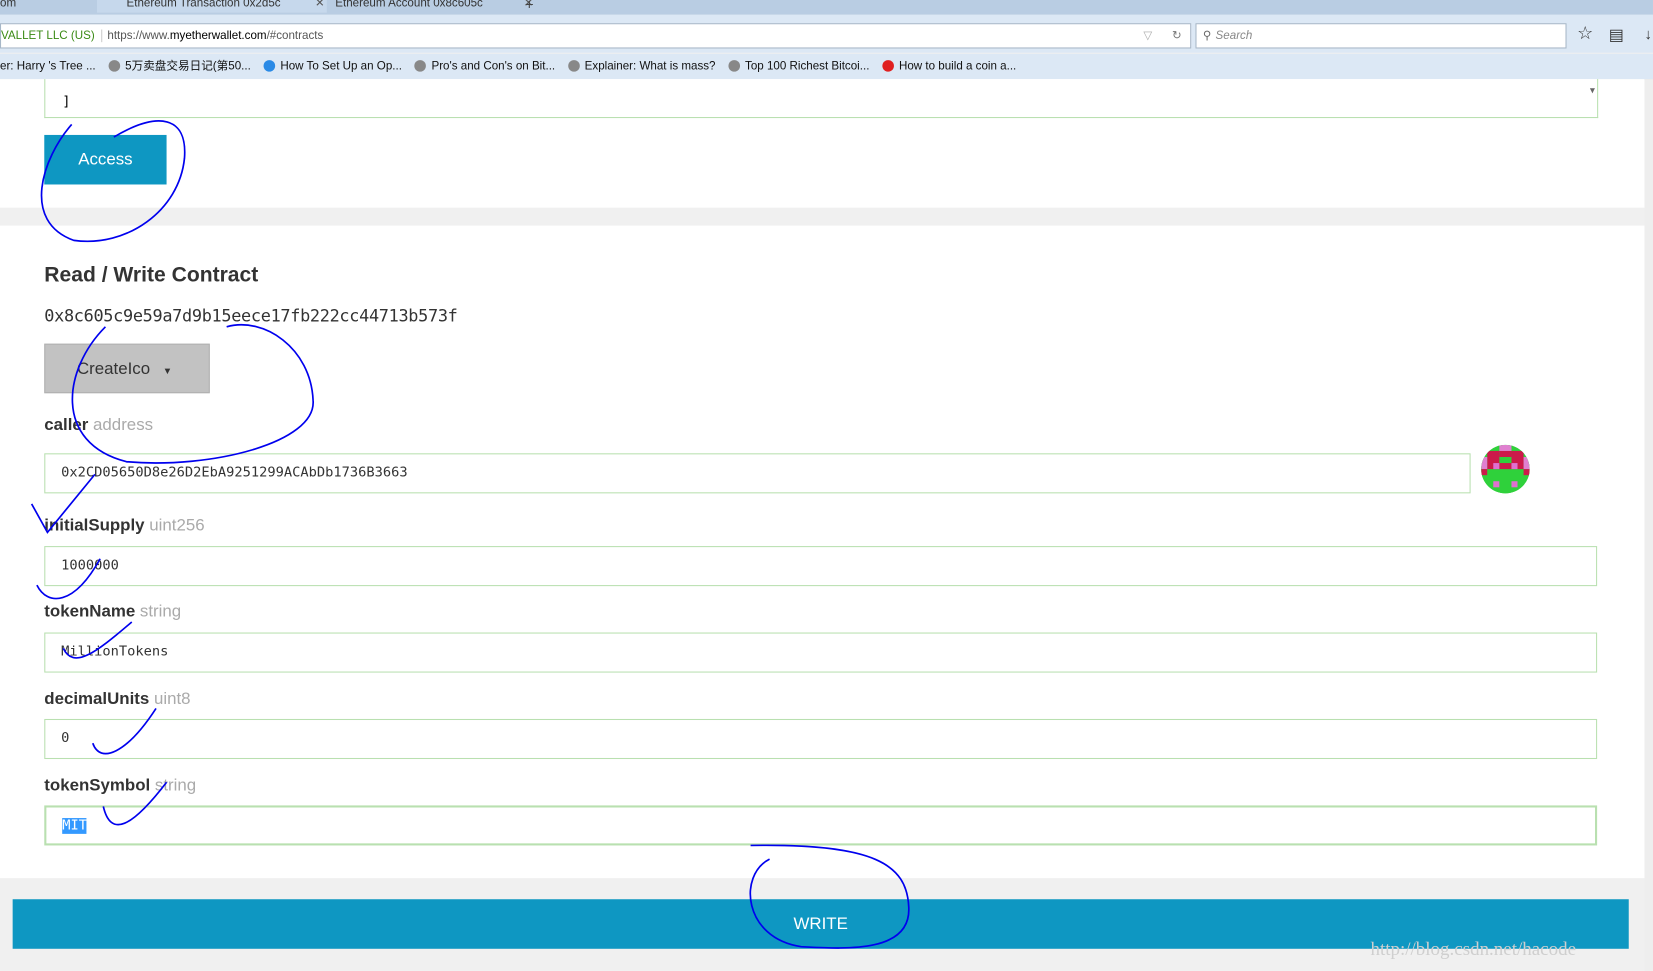 This screenshot has height=971, width=1653. What do you see at coordinates (1207, 36) in the screenshot?
I see `search-icon: ⚲` at bounding box center [1207, 36].